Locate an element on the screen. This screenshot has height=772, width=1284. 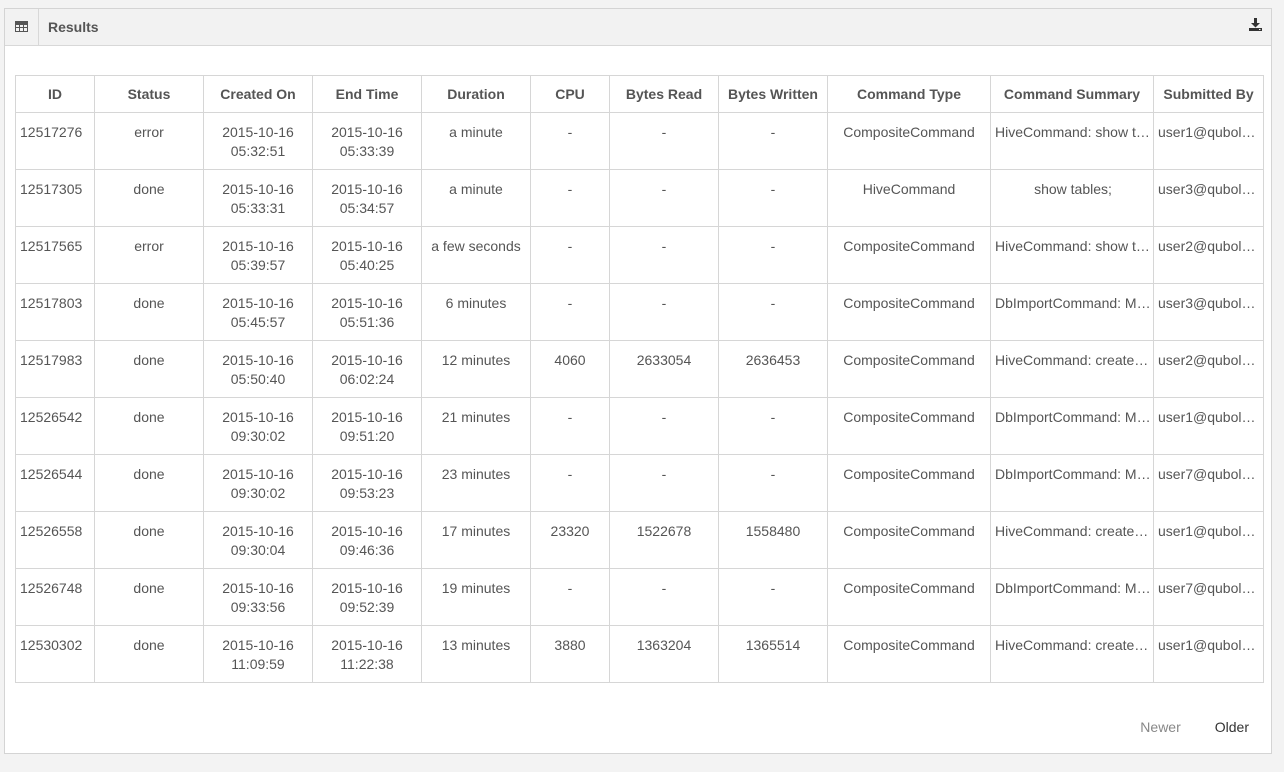
cell-id: 12526544 is located at coordinates (55, 483).